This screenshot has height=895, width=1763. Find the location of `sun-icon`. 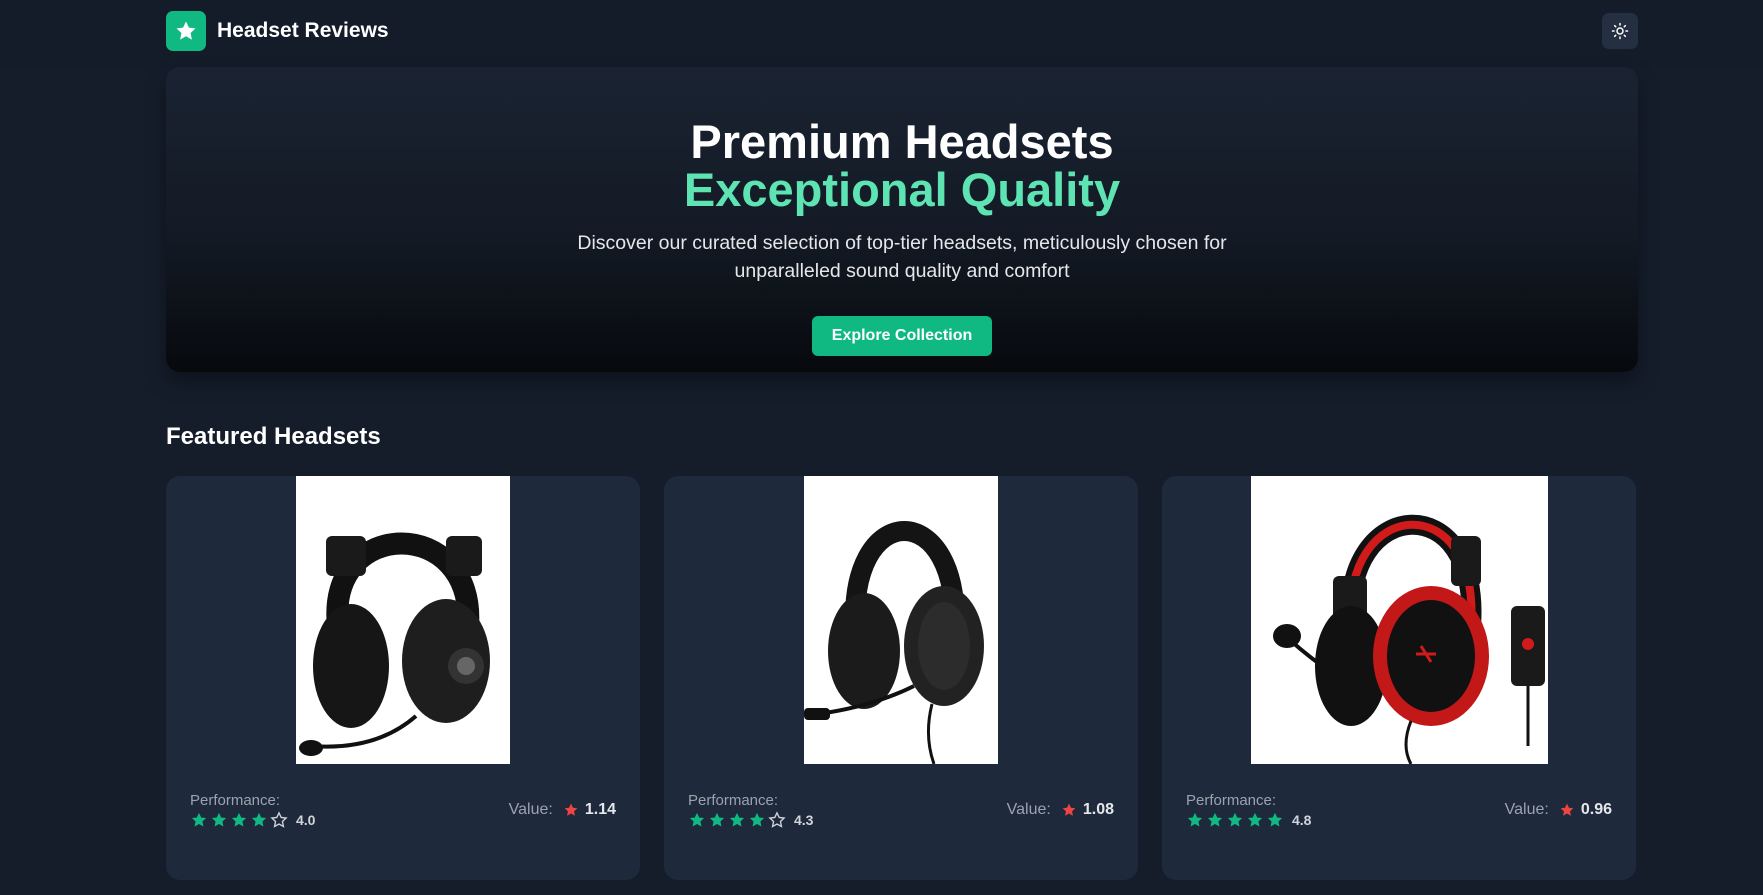

sun-icon is located at coordinates (1620, 31).